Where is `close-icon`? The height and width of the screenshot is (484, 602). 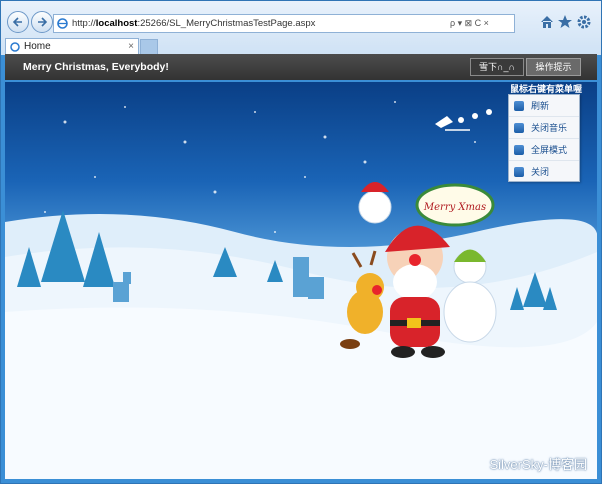 close-icon is located at coordinates (519, 172).